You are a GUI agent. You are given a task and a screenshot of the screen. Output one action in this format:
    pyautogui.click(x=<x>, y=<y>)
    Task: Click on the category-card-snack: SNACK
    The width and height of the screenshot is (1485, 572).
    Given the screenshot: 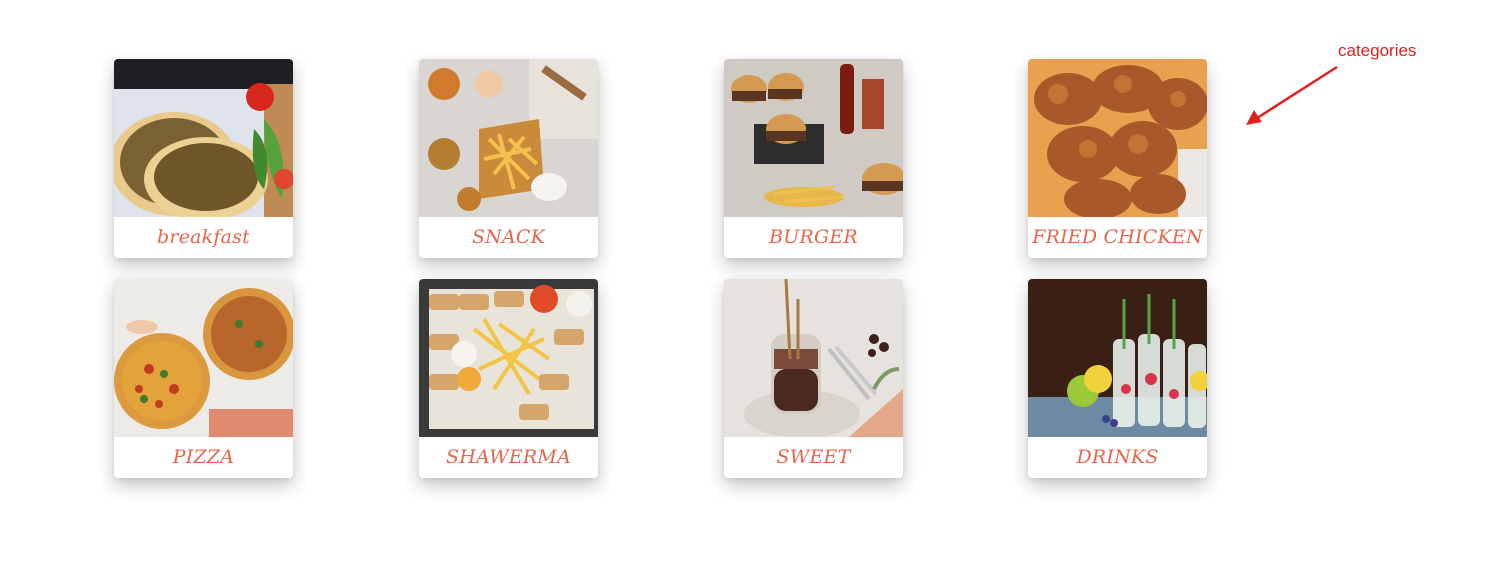 What is the action you would take?
    pyautogui.click(x=508, y=158)
    